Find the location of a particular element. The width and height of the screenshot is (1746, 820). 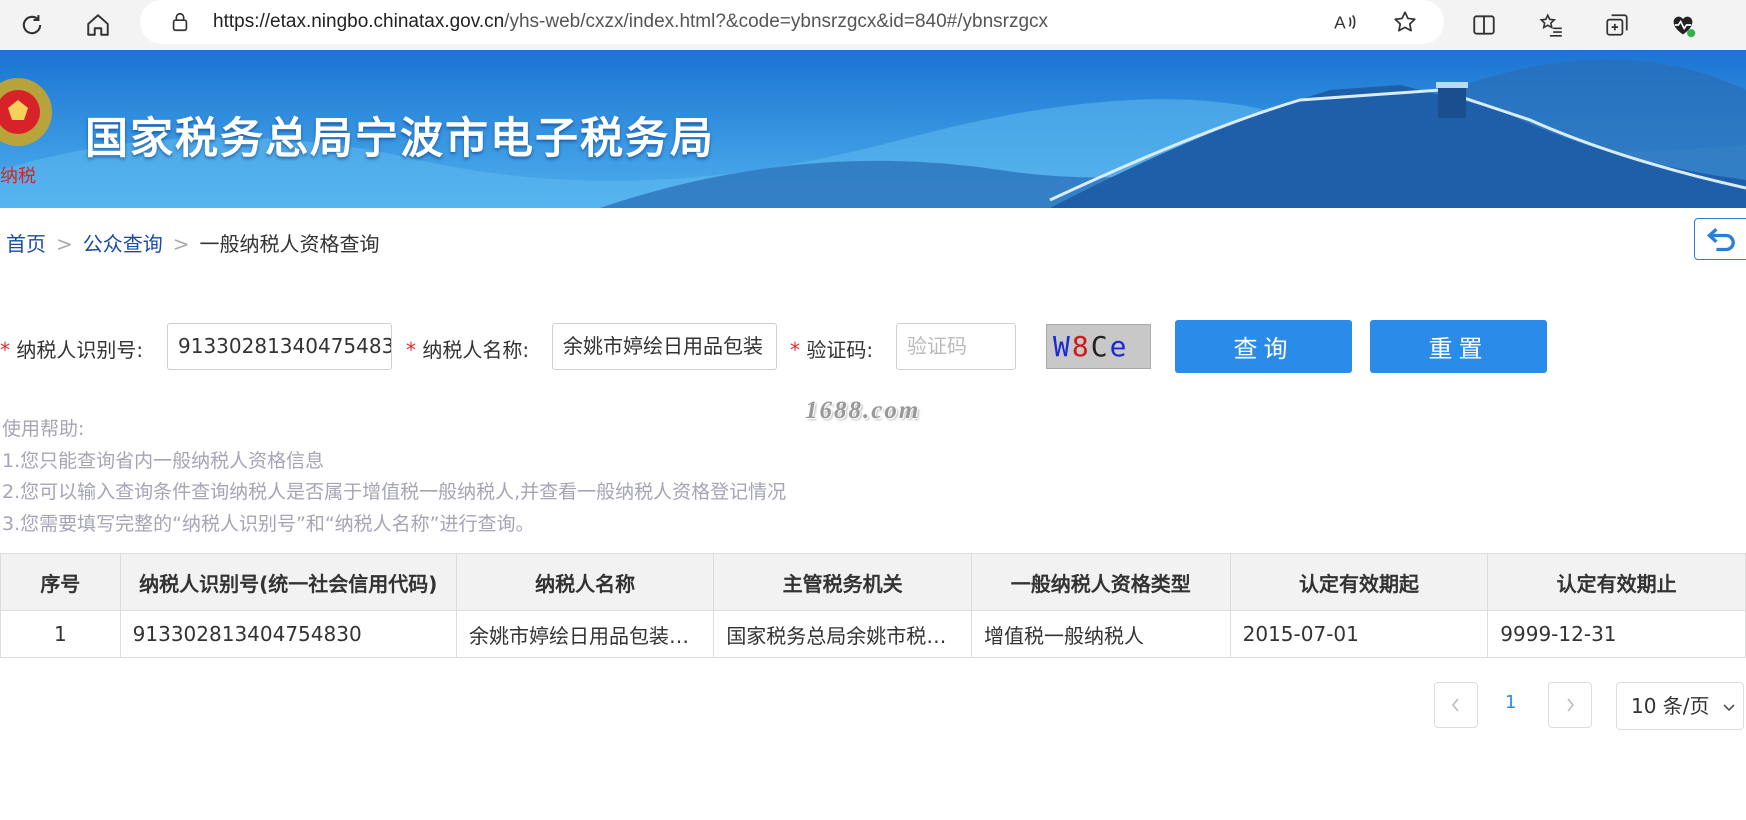

chevron-right-icon is located at coordinates (1571, 705).